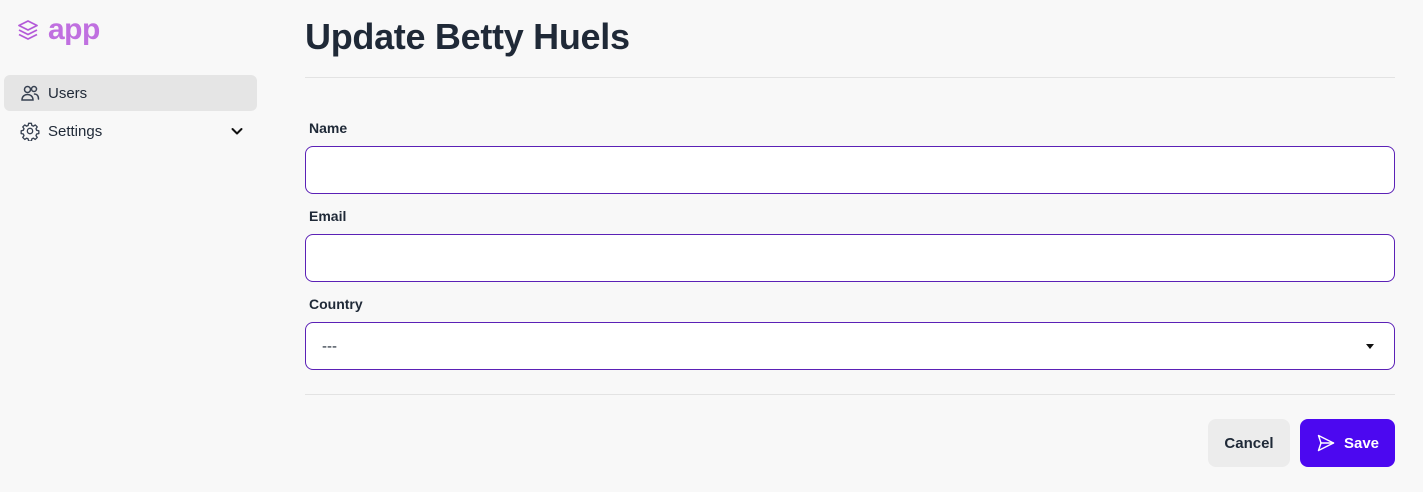  Describe the element at coordinates (850, 346) in the screenshot. I see `country-select: ---` at that location.